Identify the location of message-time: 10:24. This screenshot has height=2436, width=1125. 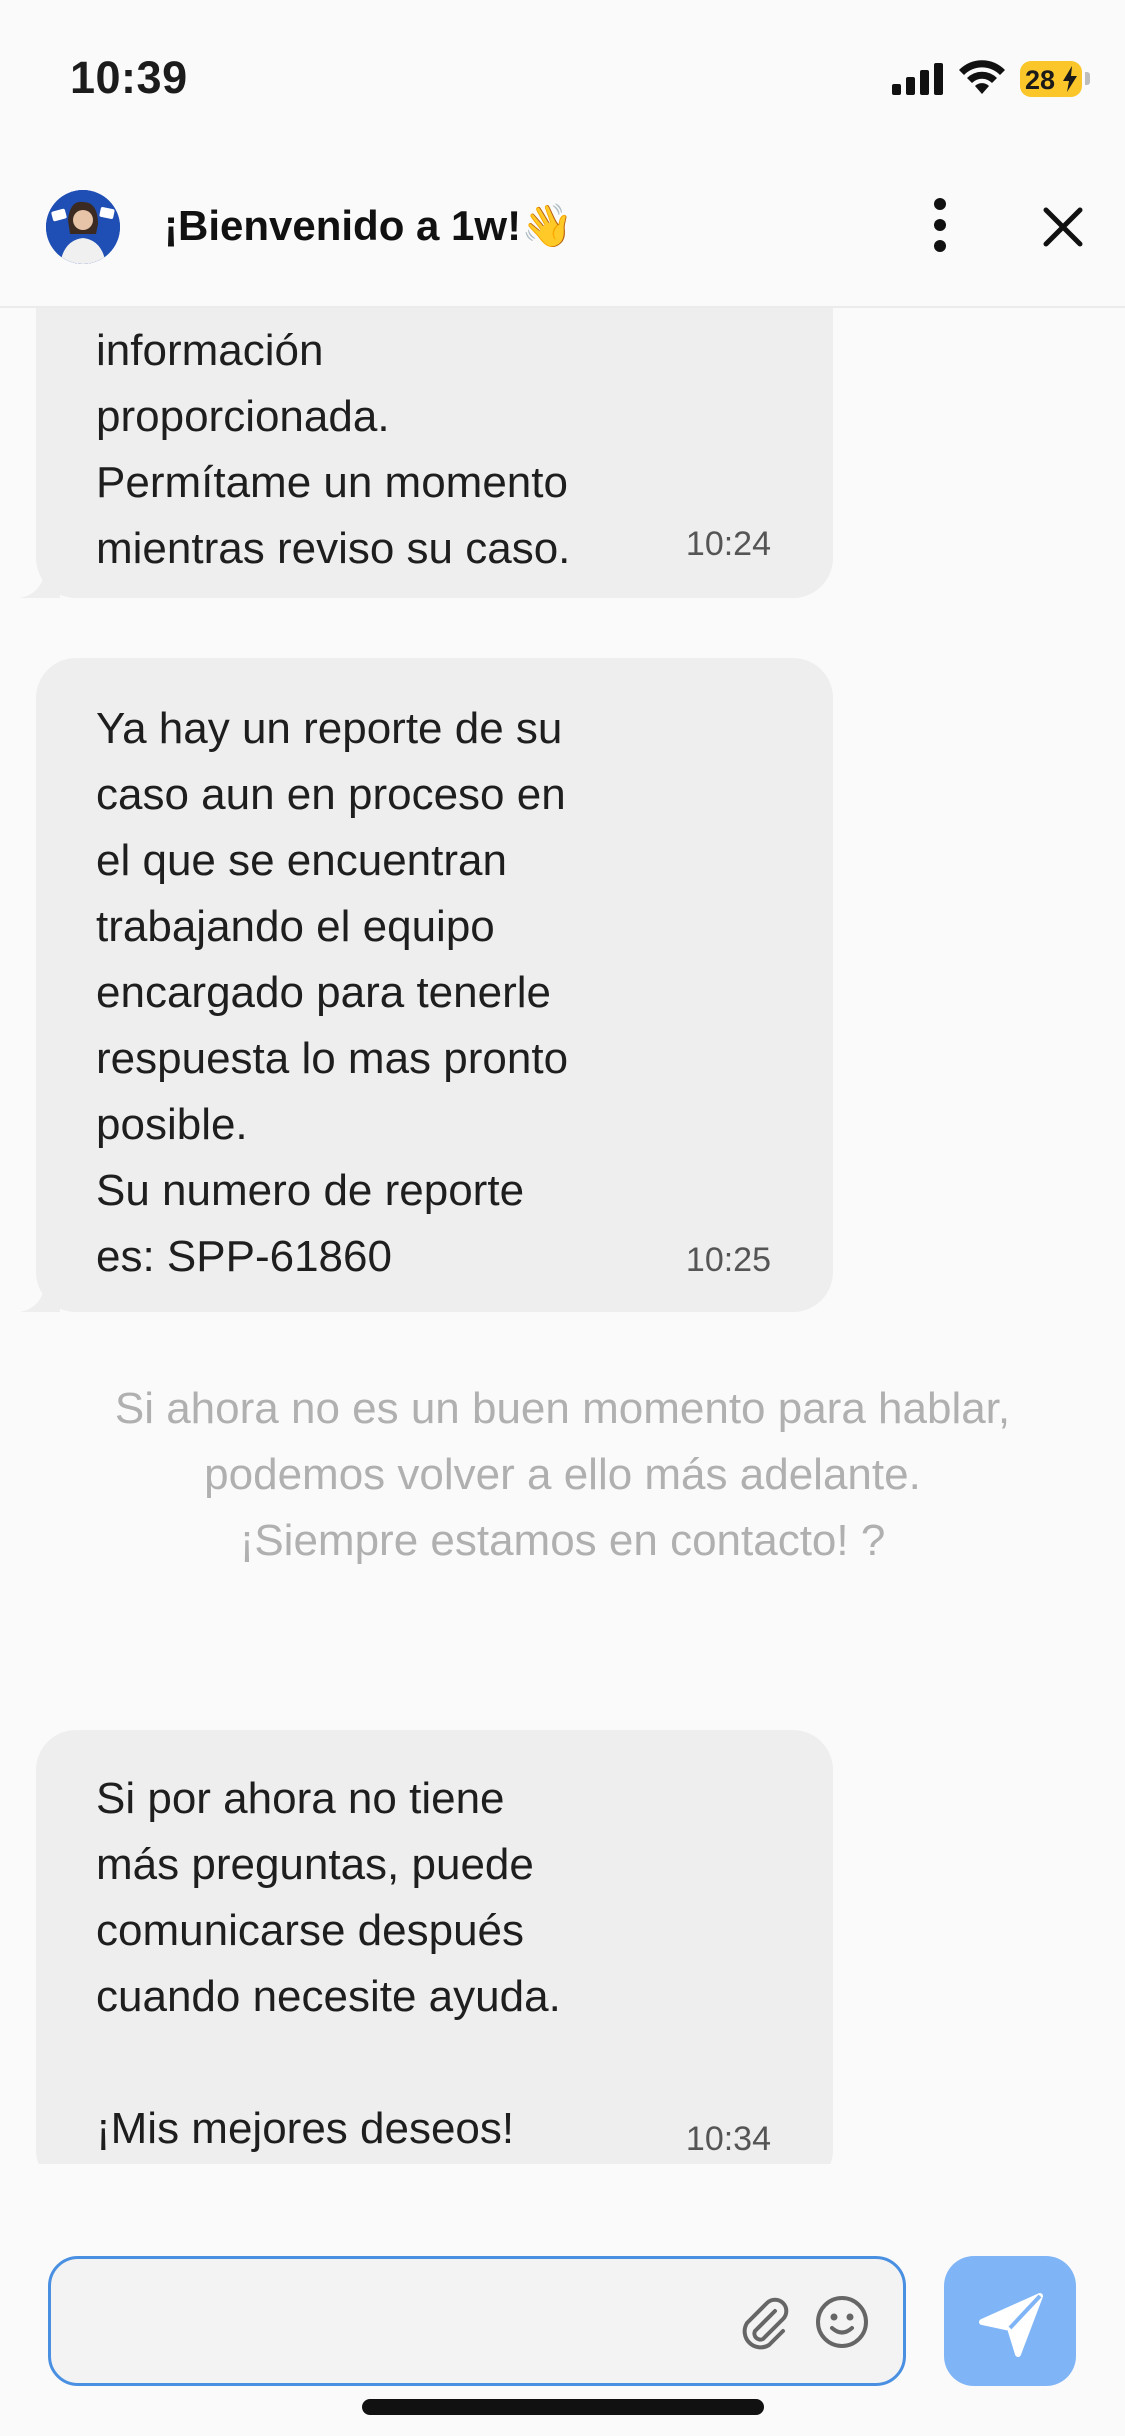
(728, 544).